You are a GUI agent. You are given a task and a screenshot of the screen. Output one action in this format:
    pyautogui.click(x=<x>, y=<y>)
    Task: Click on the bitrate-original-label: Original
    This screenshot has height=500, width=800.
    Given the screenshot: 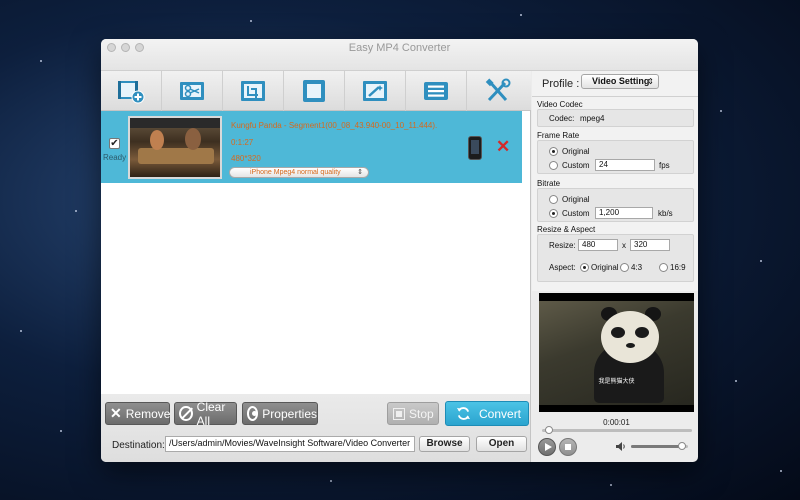 What is the action you would take?
    pyautogui.click(x=576, y=199)
    